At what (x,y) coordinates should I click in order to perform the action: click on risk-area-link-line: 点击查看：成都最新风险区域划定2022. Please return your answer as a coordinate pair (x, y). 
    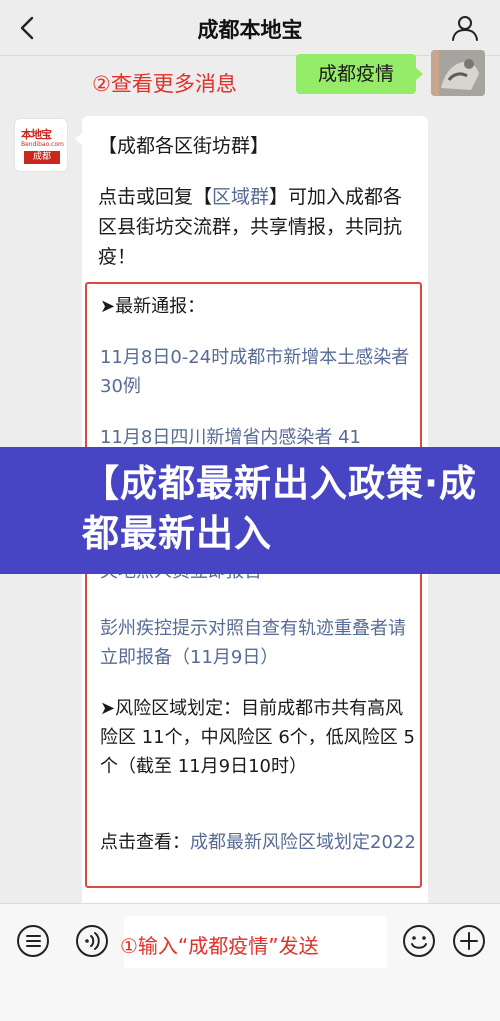
    Looking at the image, I should click on (258, 842).